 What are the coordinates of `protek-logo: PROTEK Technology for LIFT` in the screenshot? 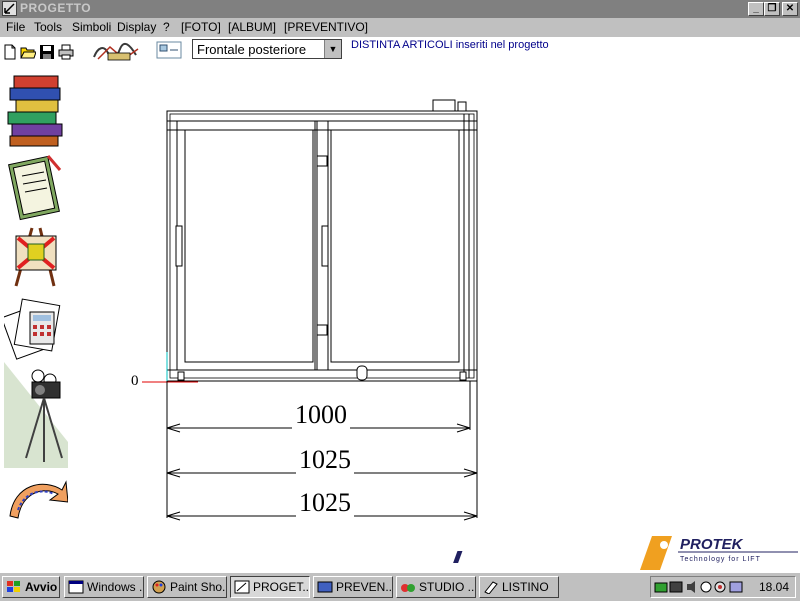 It's located at (625, 553).